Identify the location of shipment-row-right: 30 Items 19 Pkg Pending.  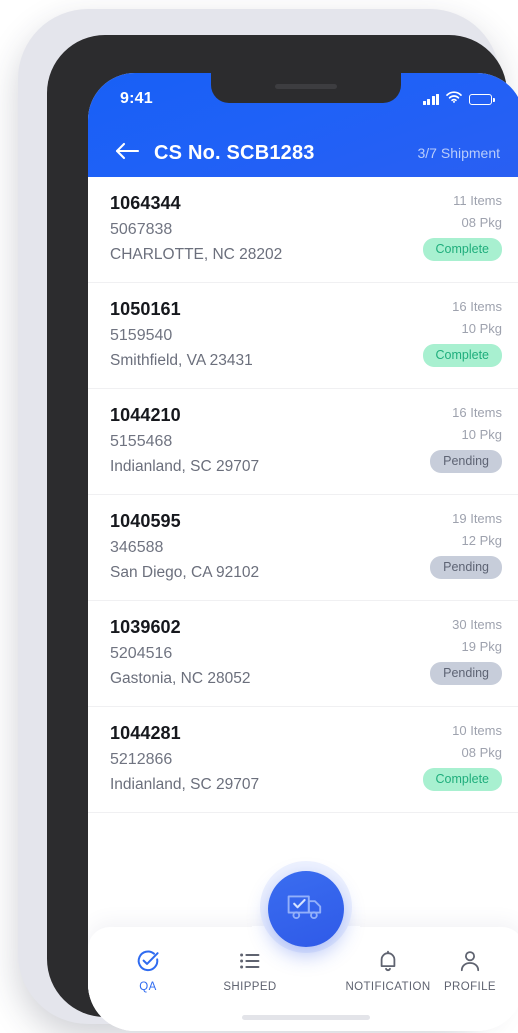
(466, 651).